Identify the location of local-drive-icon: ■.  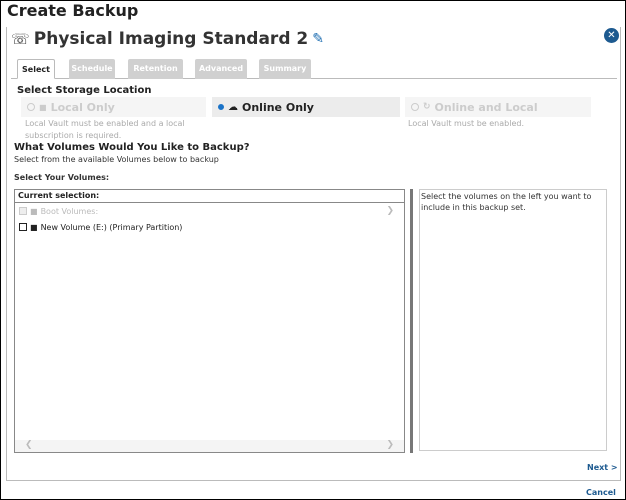
(43, 107).